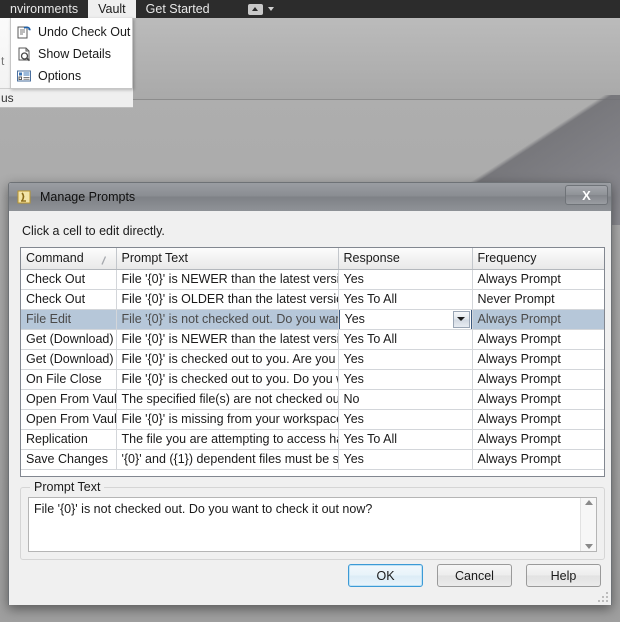 The image size is (620, 622). What do you see at coordinates (69, 319) in the screenshot?
I see `cell-command: File Edit` at bounding box center [69, 319].